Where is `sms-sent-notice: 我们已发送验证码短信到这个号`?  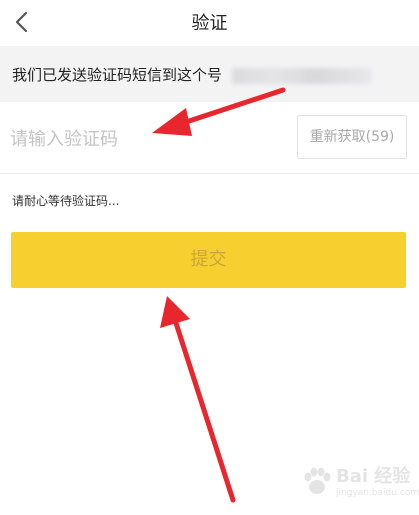 sms-sent-notice: 我们已发送验证码短信到这个号 is located at coordinates (209, 74).